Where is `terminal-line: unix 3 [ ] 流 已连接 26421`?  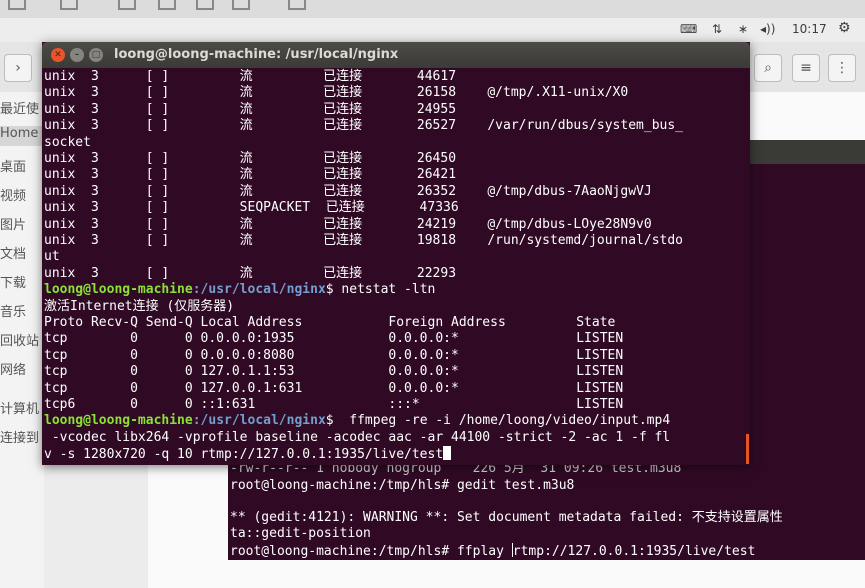
terminal-line: unix 3 [ ] 流 已连接 26421 is located at coordinates (250, 175).